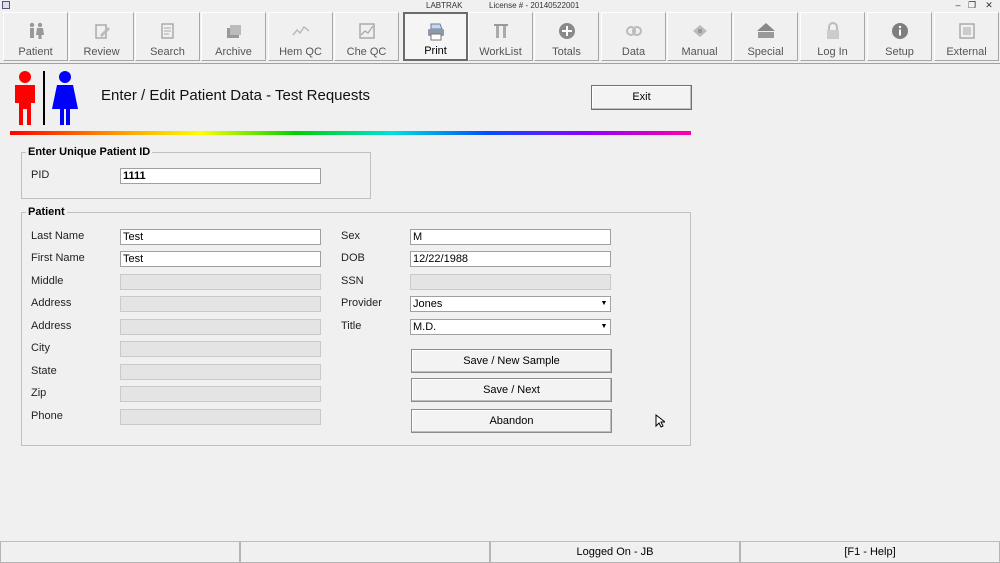 Image resolution: width=1000 pixels, height=563 pixels. Describe the element at coordinates (167, 52) in the screenshot. I see `toolbar-label: Search` at that location.